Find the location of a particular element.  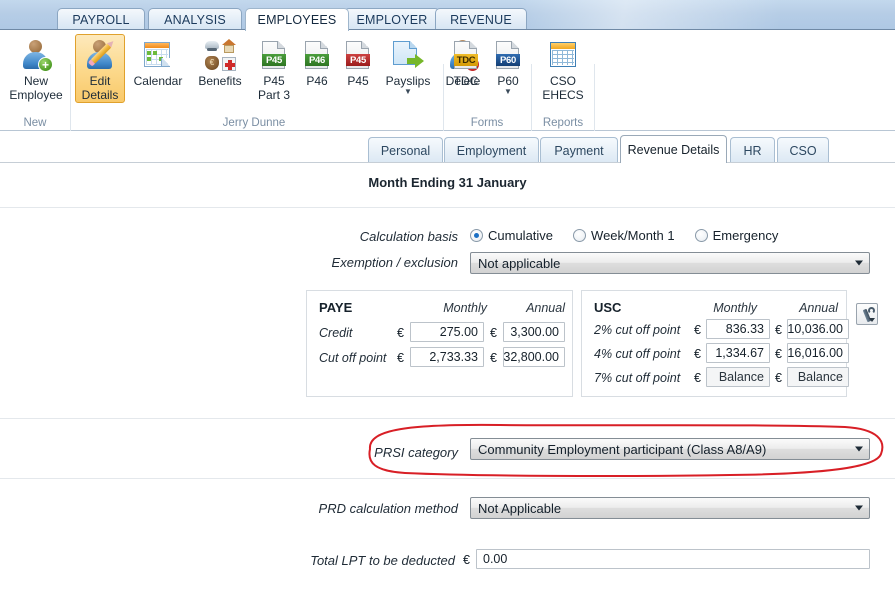

p45-part3-icon: P45 is located at coordinates (274, 55).